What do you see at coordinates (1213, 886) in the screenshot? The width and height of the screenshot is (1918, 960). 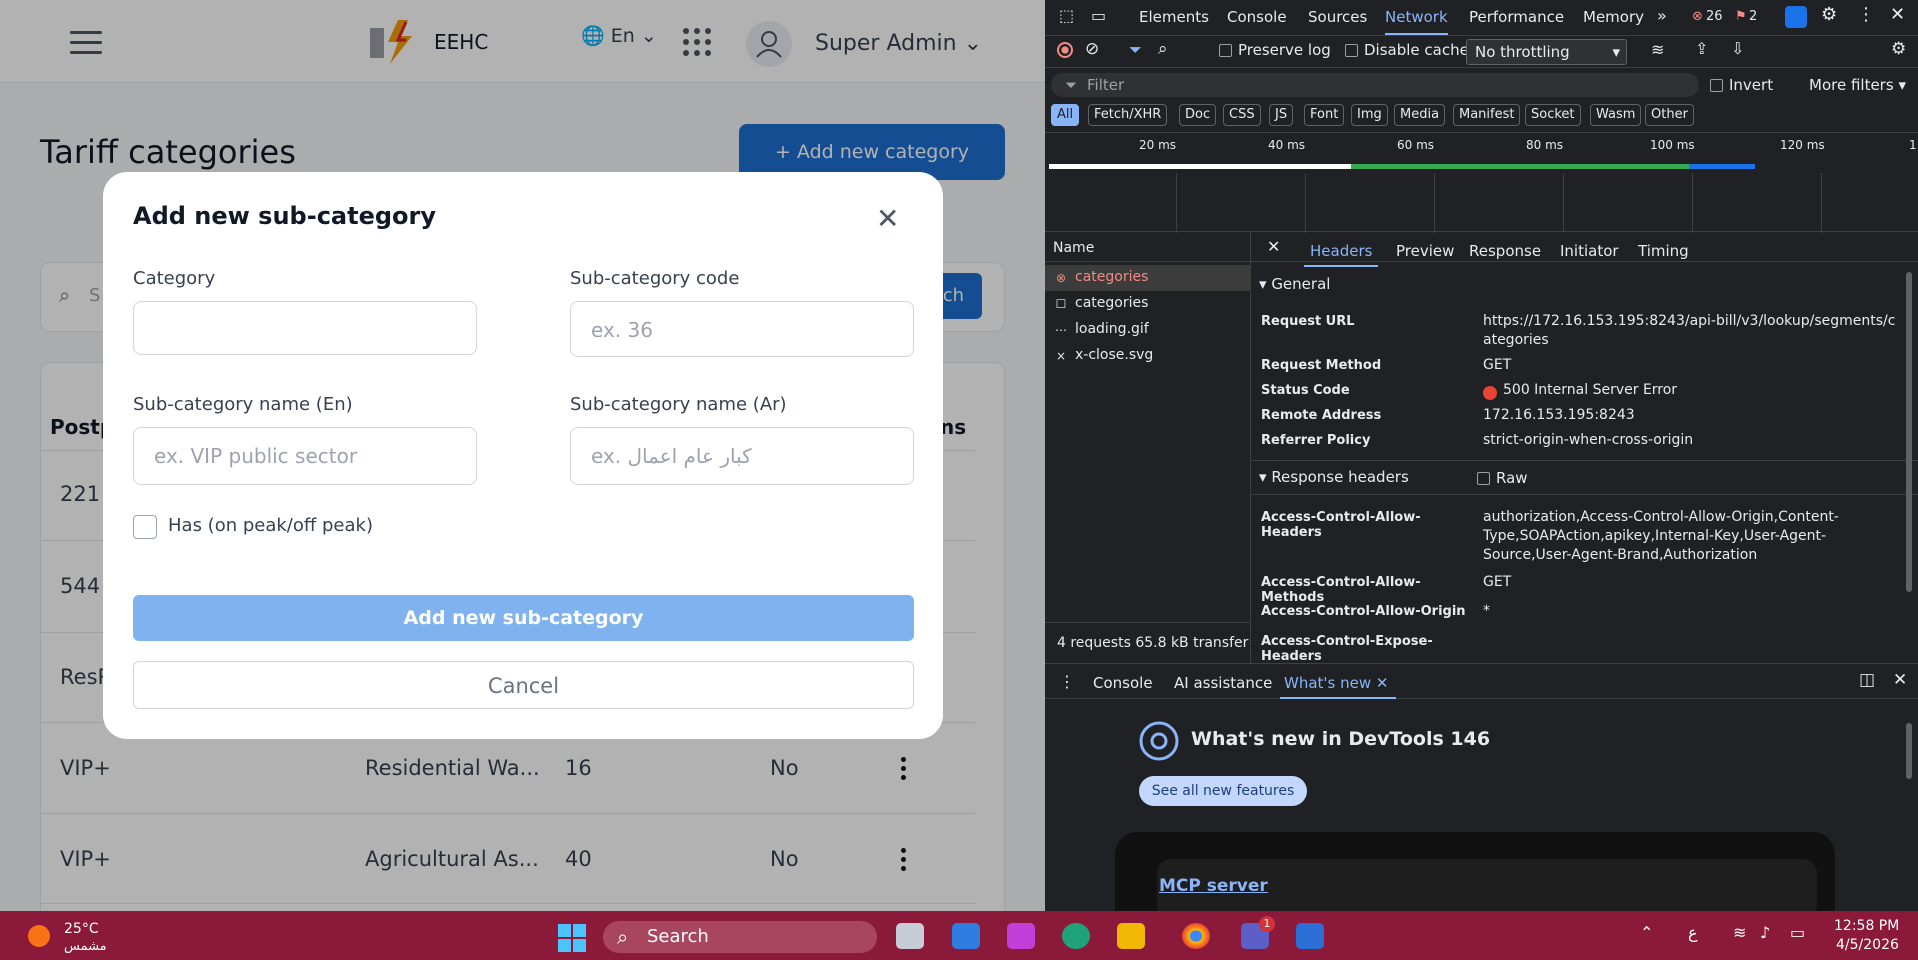 I see `mcp-server-link: MCP server` at bounding box center [1213, 886].